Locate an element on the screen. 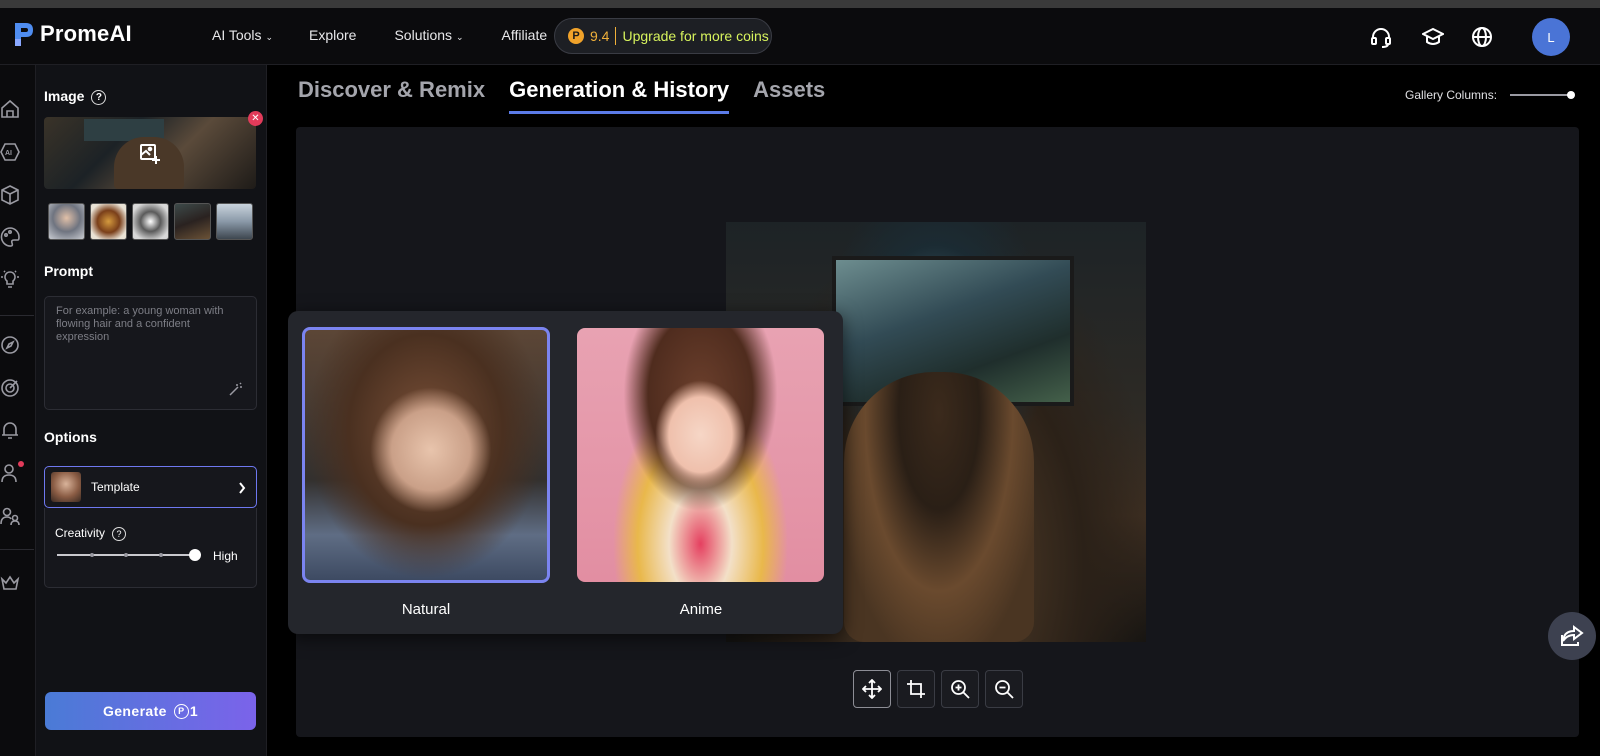  upgrade-link: Upgrade for more coins is located at coordinates (695, 36).